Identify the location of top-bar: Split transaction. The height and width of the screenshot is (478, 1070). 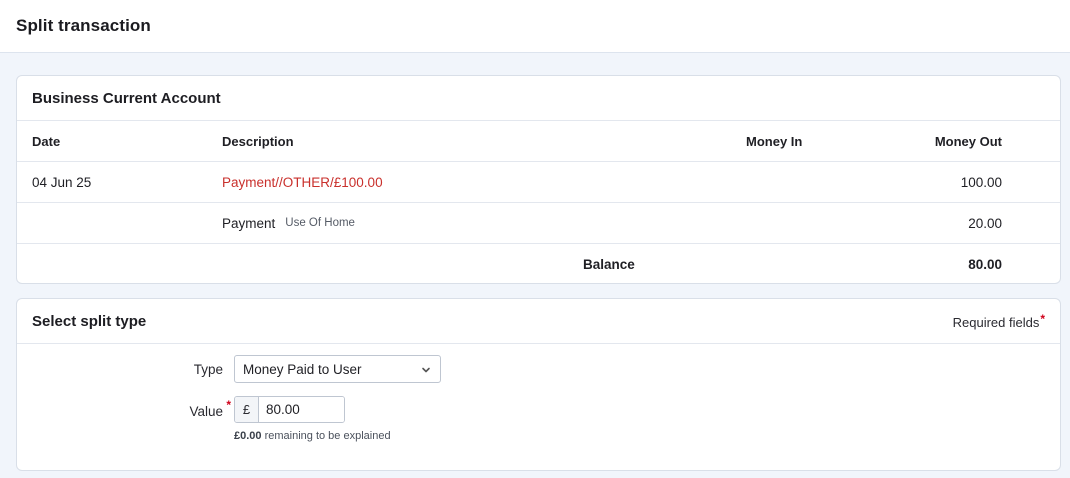
(535, 26).